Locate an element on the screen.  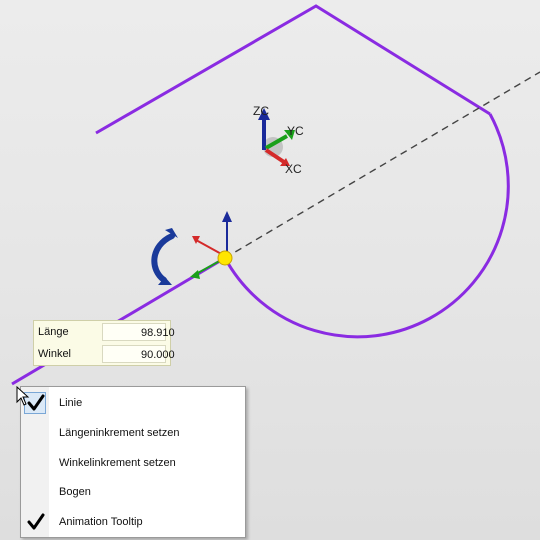
menu-item-linie: Linie is located at coordinates (133, 403).